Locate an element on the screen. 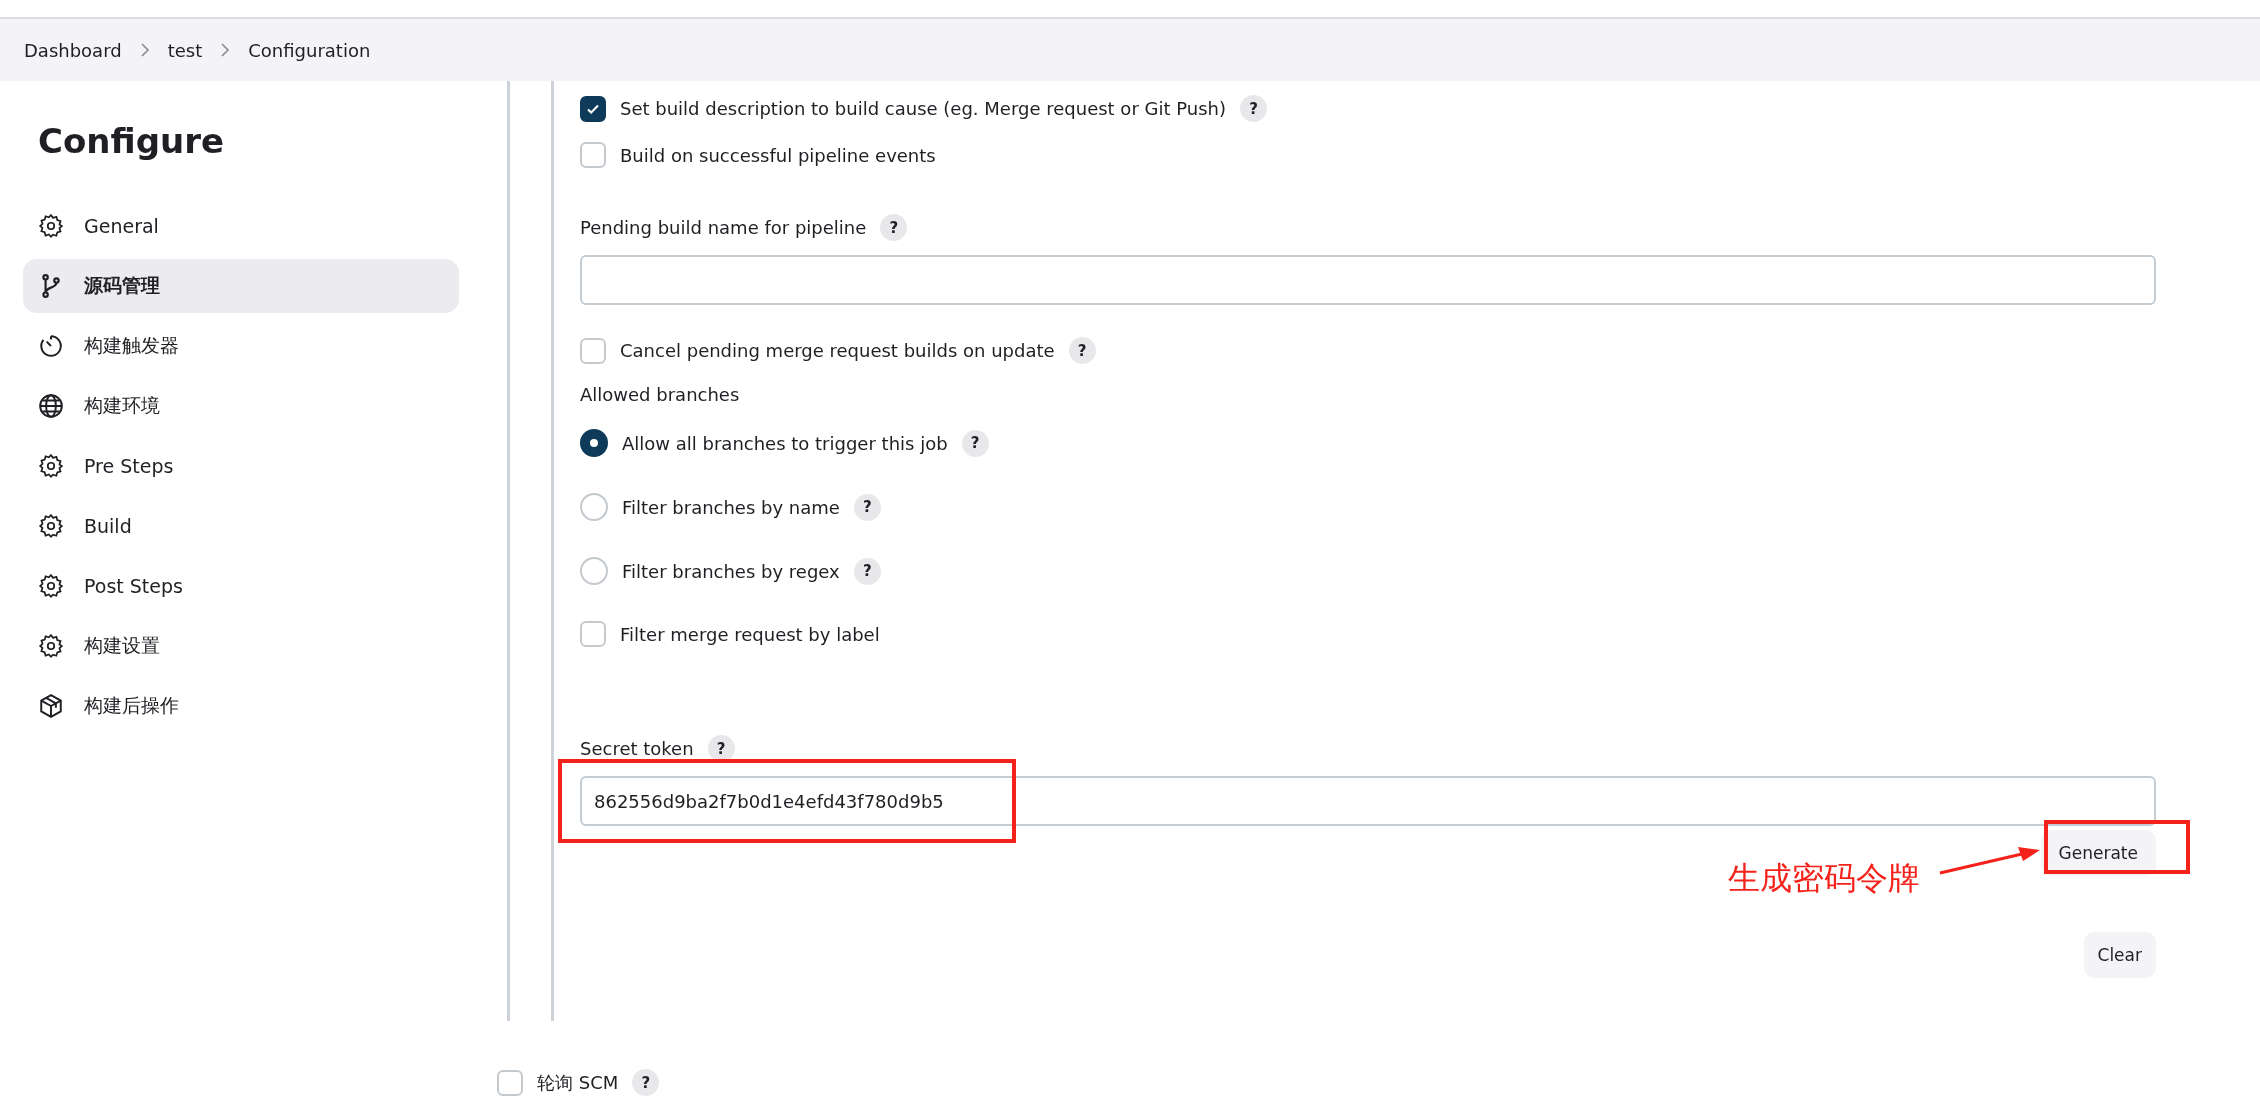  sidebar-item: 构建设置 is located at coordinates (241, 646).